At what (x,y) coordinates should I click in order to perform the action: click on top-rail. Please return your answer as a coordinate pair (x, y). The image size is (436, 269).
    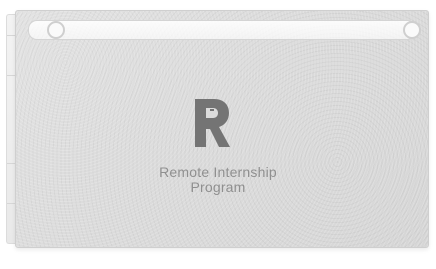
    Looking at the image, I should click on (224, 30).